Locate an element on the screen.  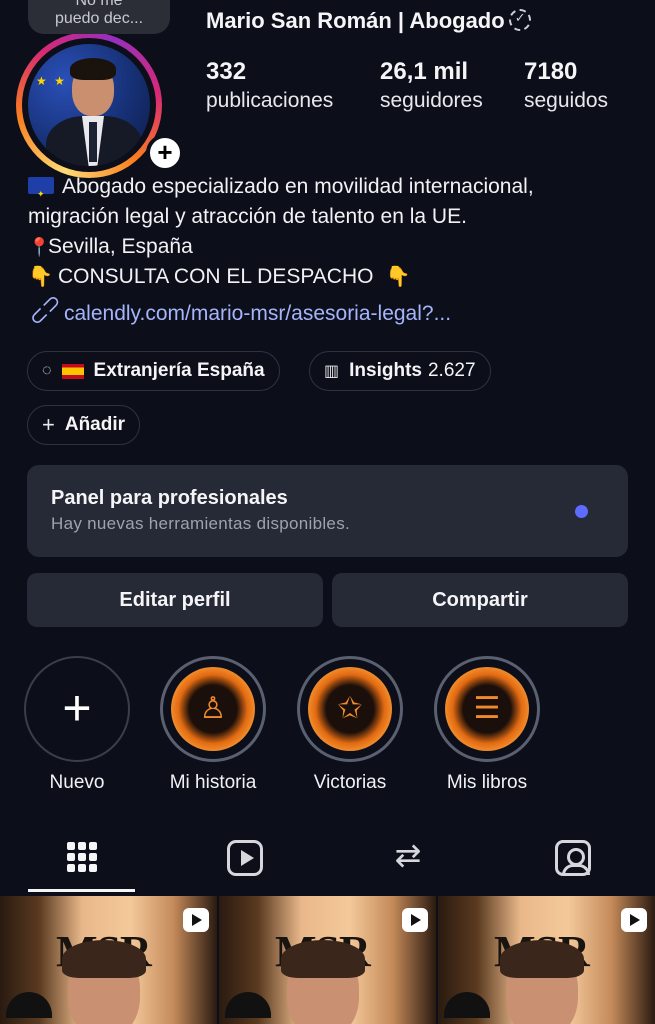
stat-followers-label: seguidores is located at coordinates (431, 100).